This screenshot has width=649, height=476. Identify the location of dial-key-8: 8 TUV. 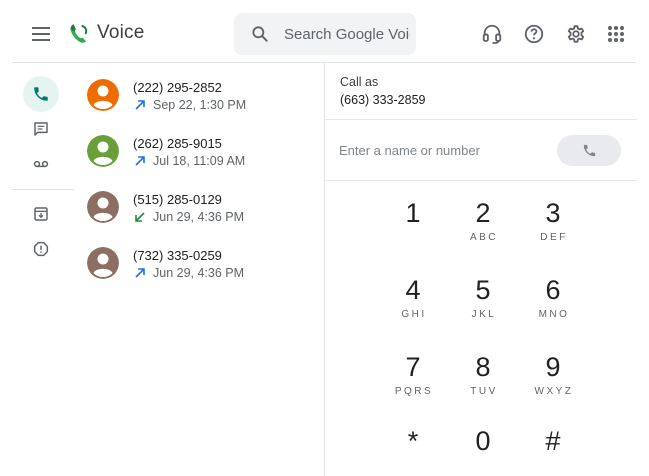
(483, 384).